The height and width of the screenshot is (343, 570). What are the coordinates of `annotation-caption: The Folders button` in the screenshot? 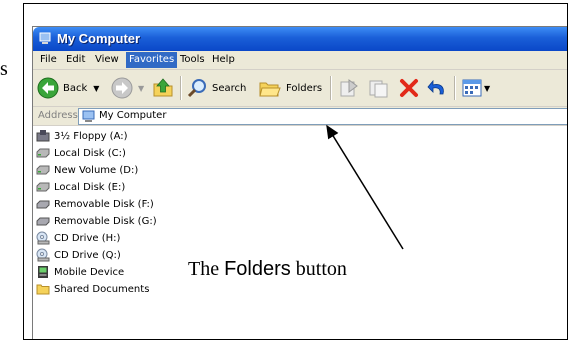 It's located at (267, 269).